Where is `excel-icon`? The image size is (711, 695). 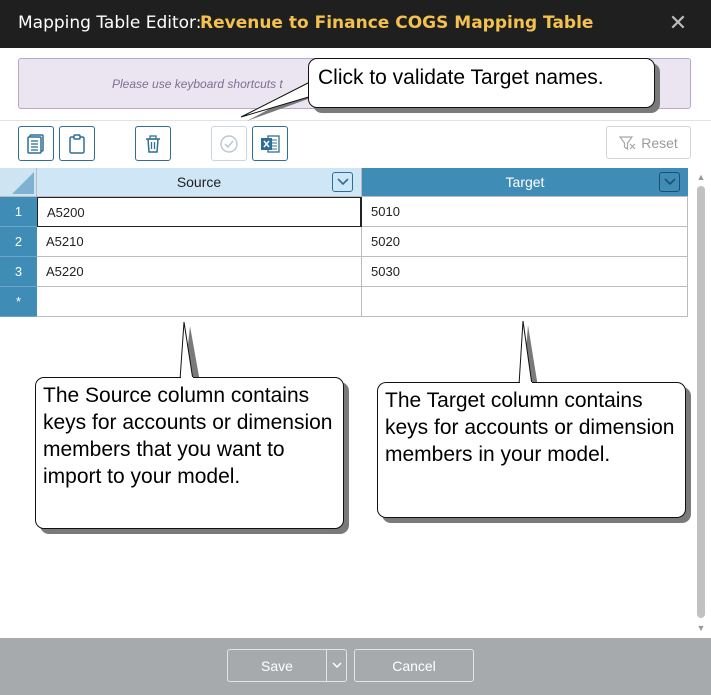 excel-icon is located at coordinates (270, 143).